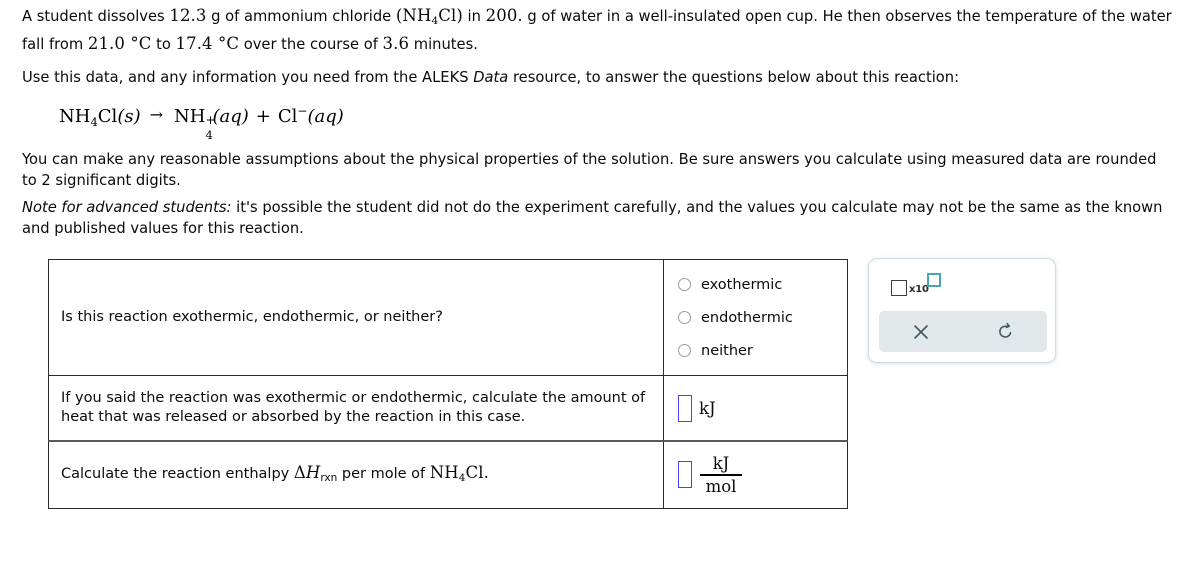 This screenshot has height=579, width=1200. I want to click on answer-input-group-enthalpy: kJ mol, so click(755, 475).